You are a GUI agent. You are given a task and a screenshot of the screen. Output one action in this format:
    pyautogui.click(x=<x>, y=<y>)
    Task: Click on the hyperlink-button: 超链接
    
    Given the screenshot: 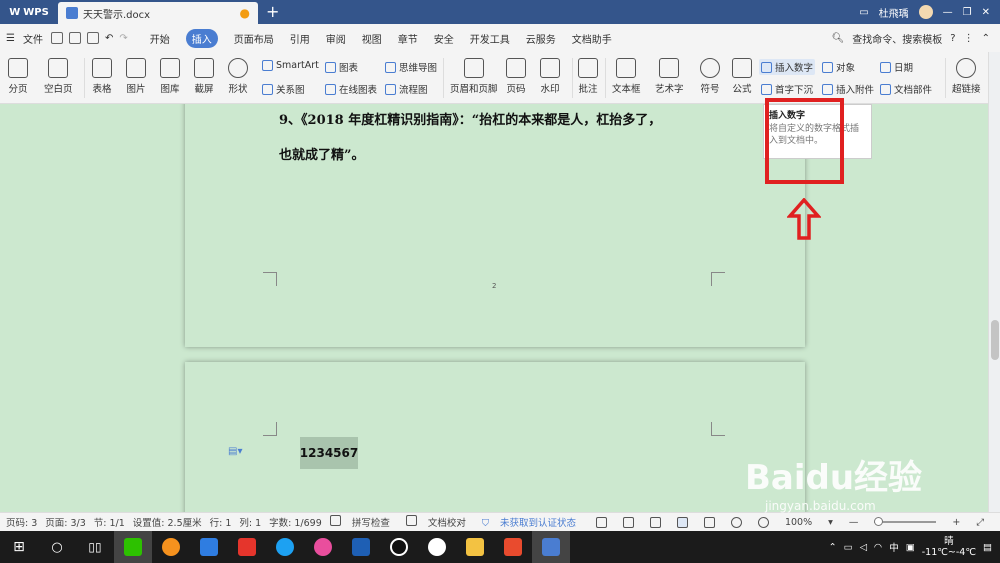 What is the action you would take?
    pyautogui.click(x=966, y=76)
    